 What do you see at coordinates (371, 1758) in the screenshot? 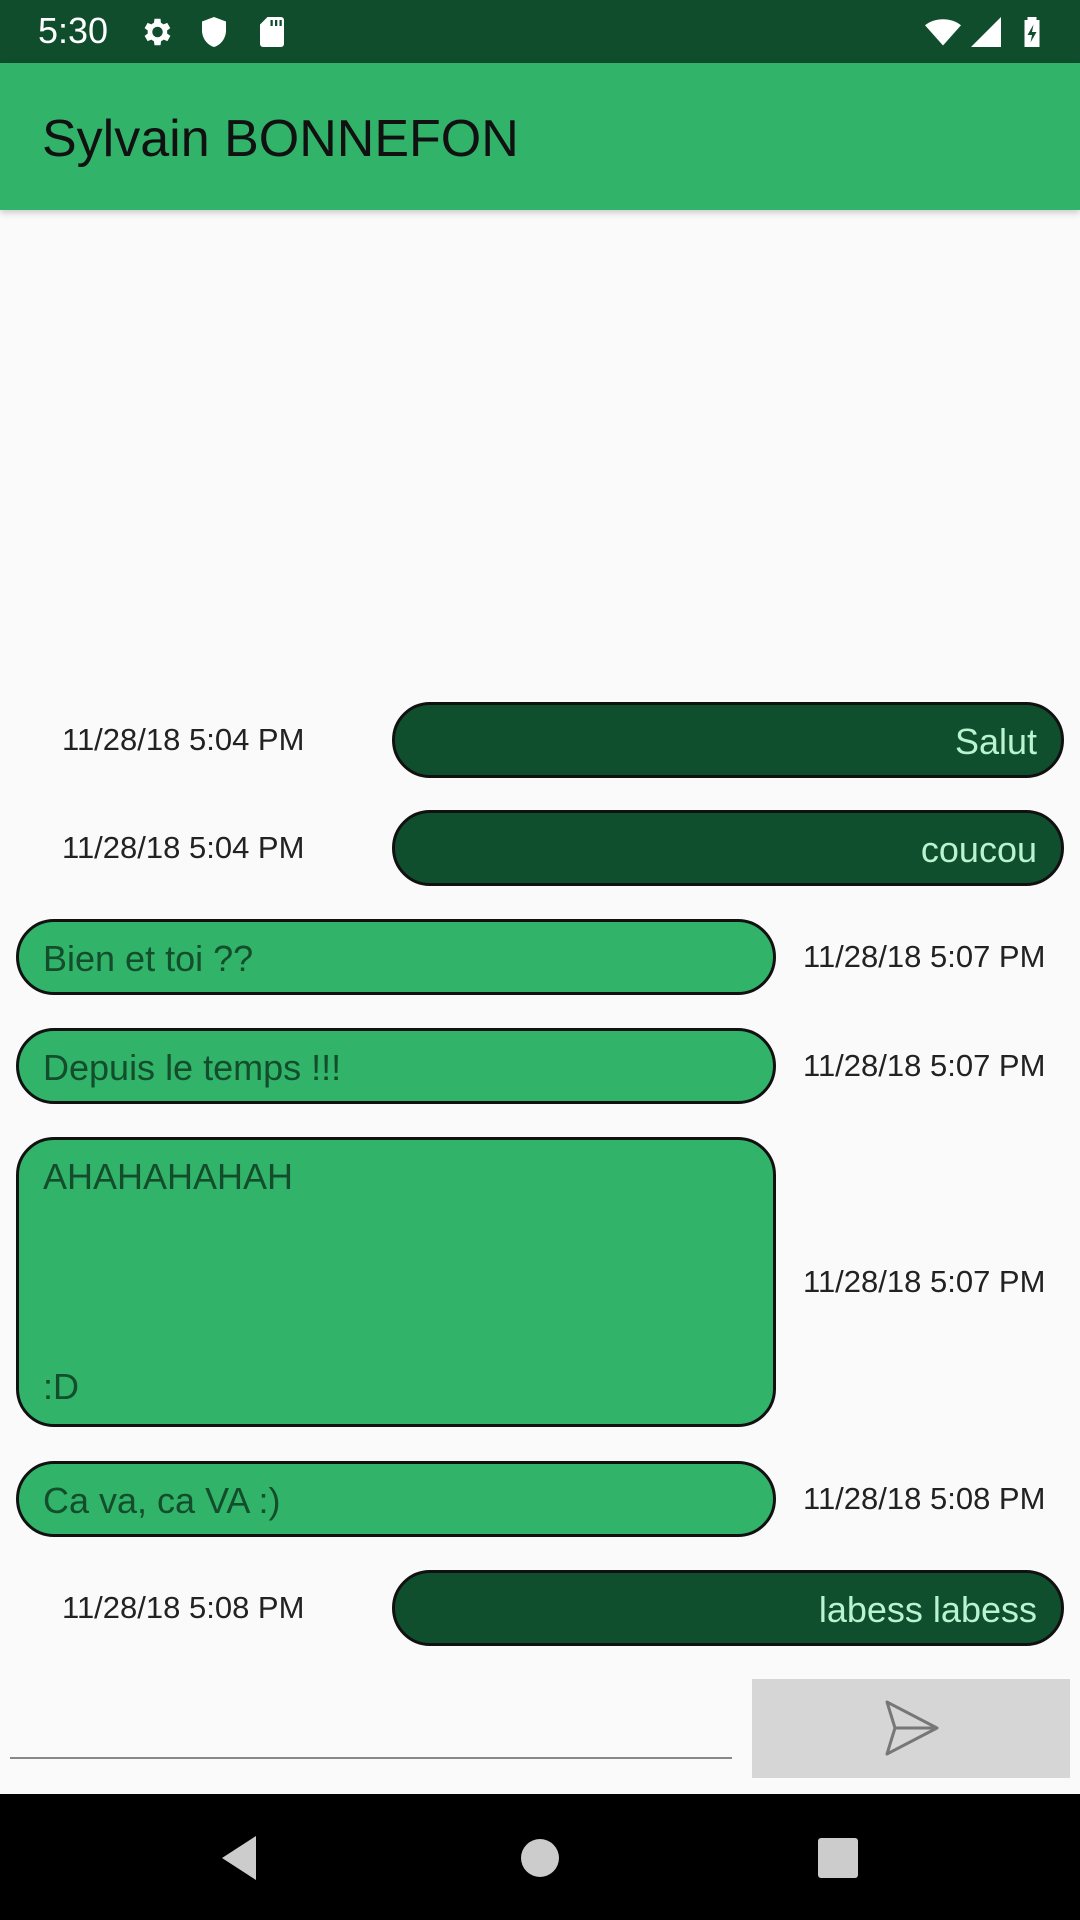
I see `message-input` at bounding box center [371, 1758].